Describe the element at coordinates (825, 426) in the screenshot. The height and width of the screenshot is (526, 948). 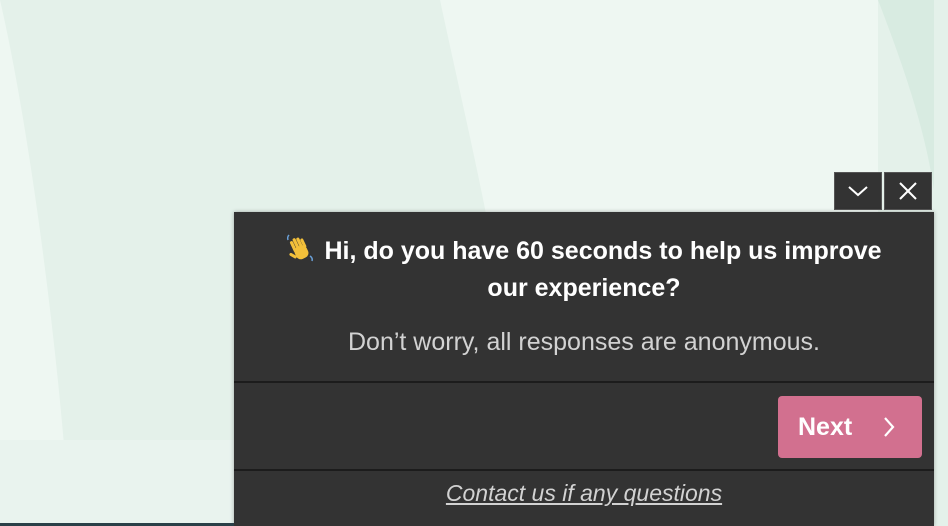
I see `next-button-label: Next` at that location.